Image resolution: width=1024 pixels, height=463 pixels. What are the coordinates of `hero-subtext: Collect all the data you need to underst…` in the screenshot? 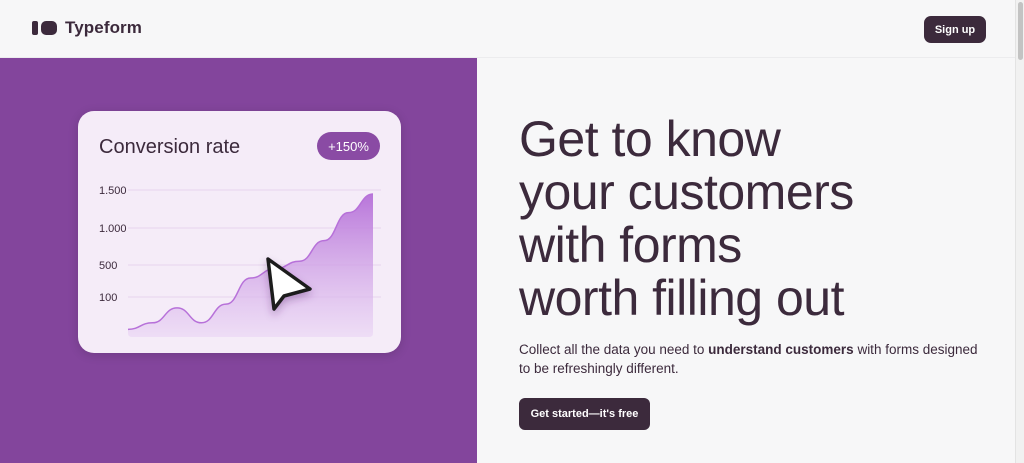 It's located at (754, 359).